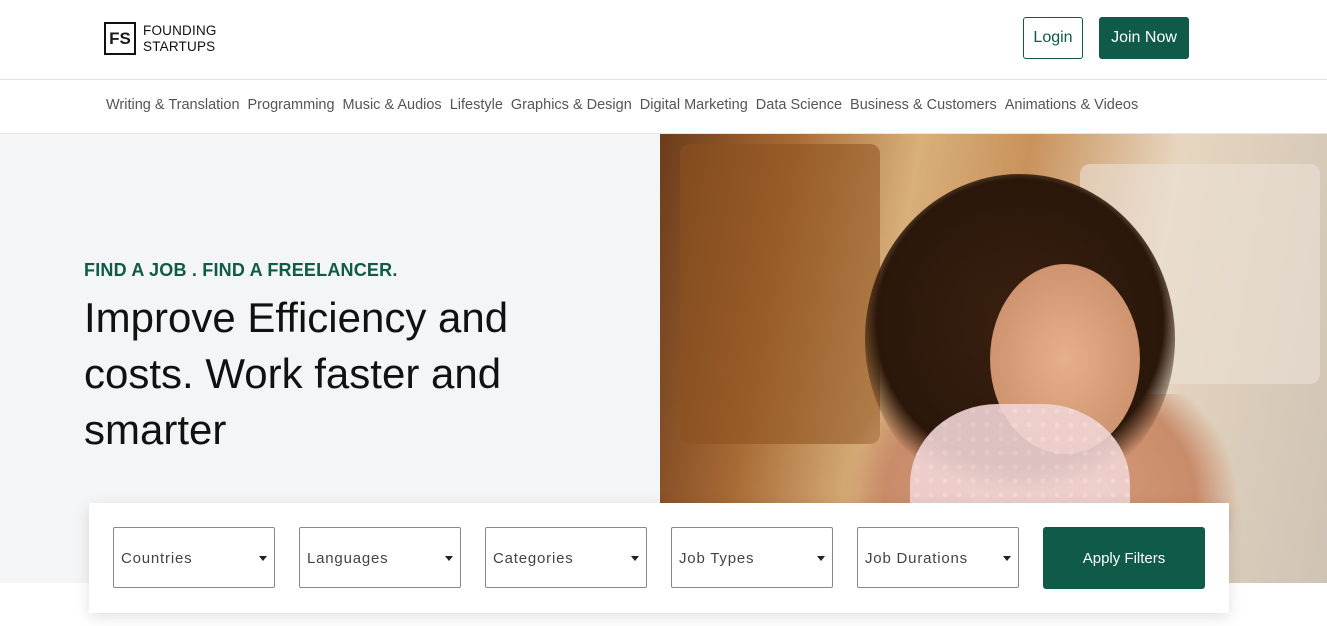  I want to click on category-music-audios: Music & Audios, so click(392, 105).